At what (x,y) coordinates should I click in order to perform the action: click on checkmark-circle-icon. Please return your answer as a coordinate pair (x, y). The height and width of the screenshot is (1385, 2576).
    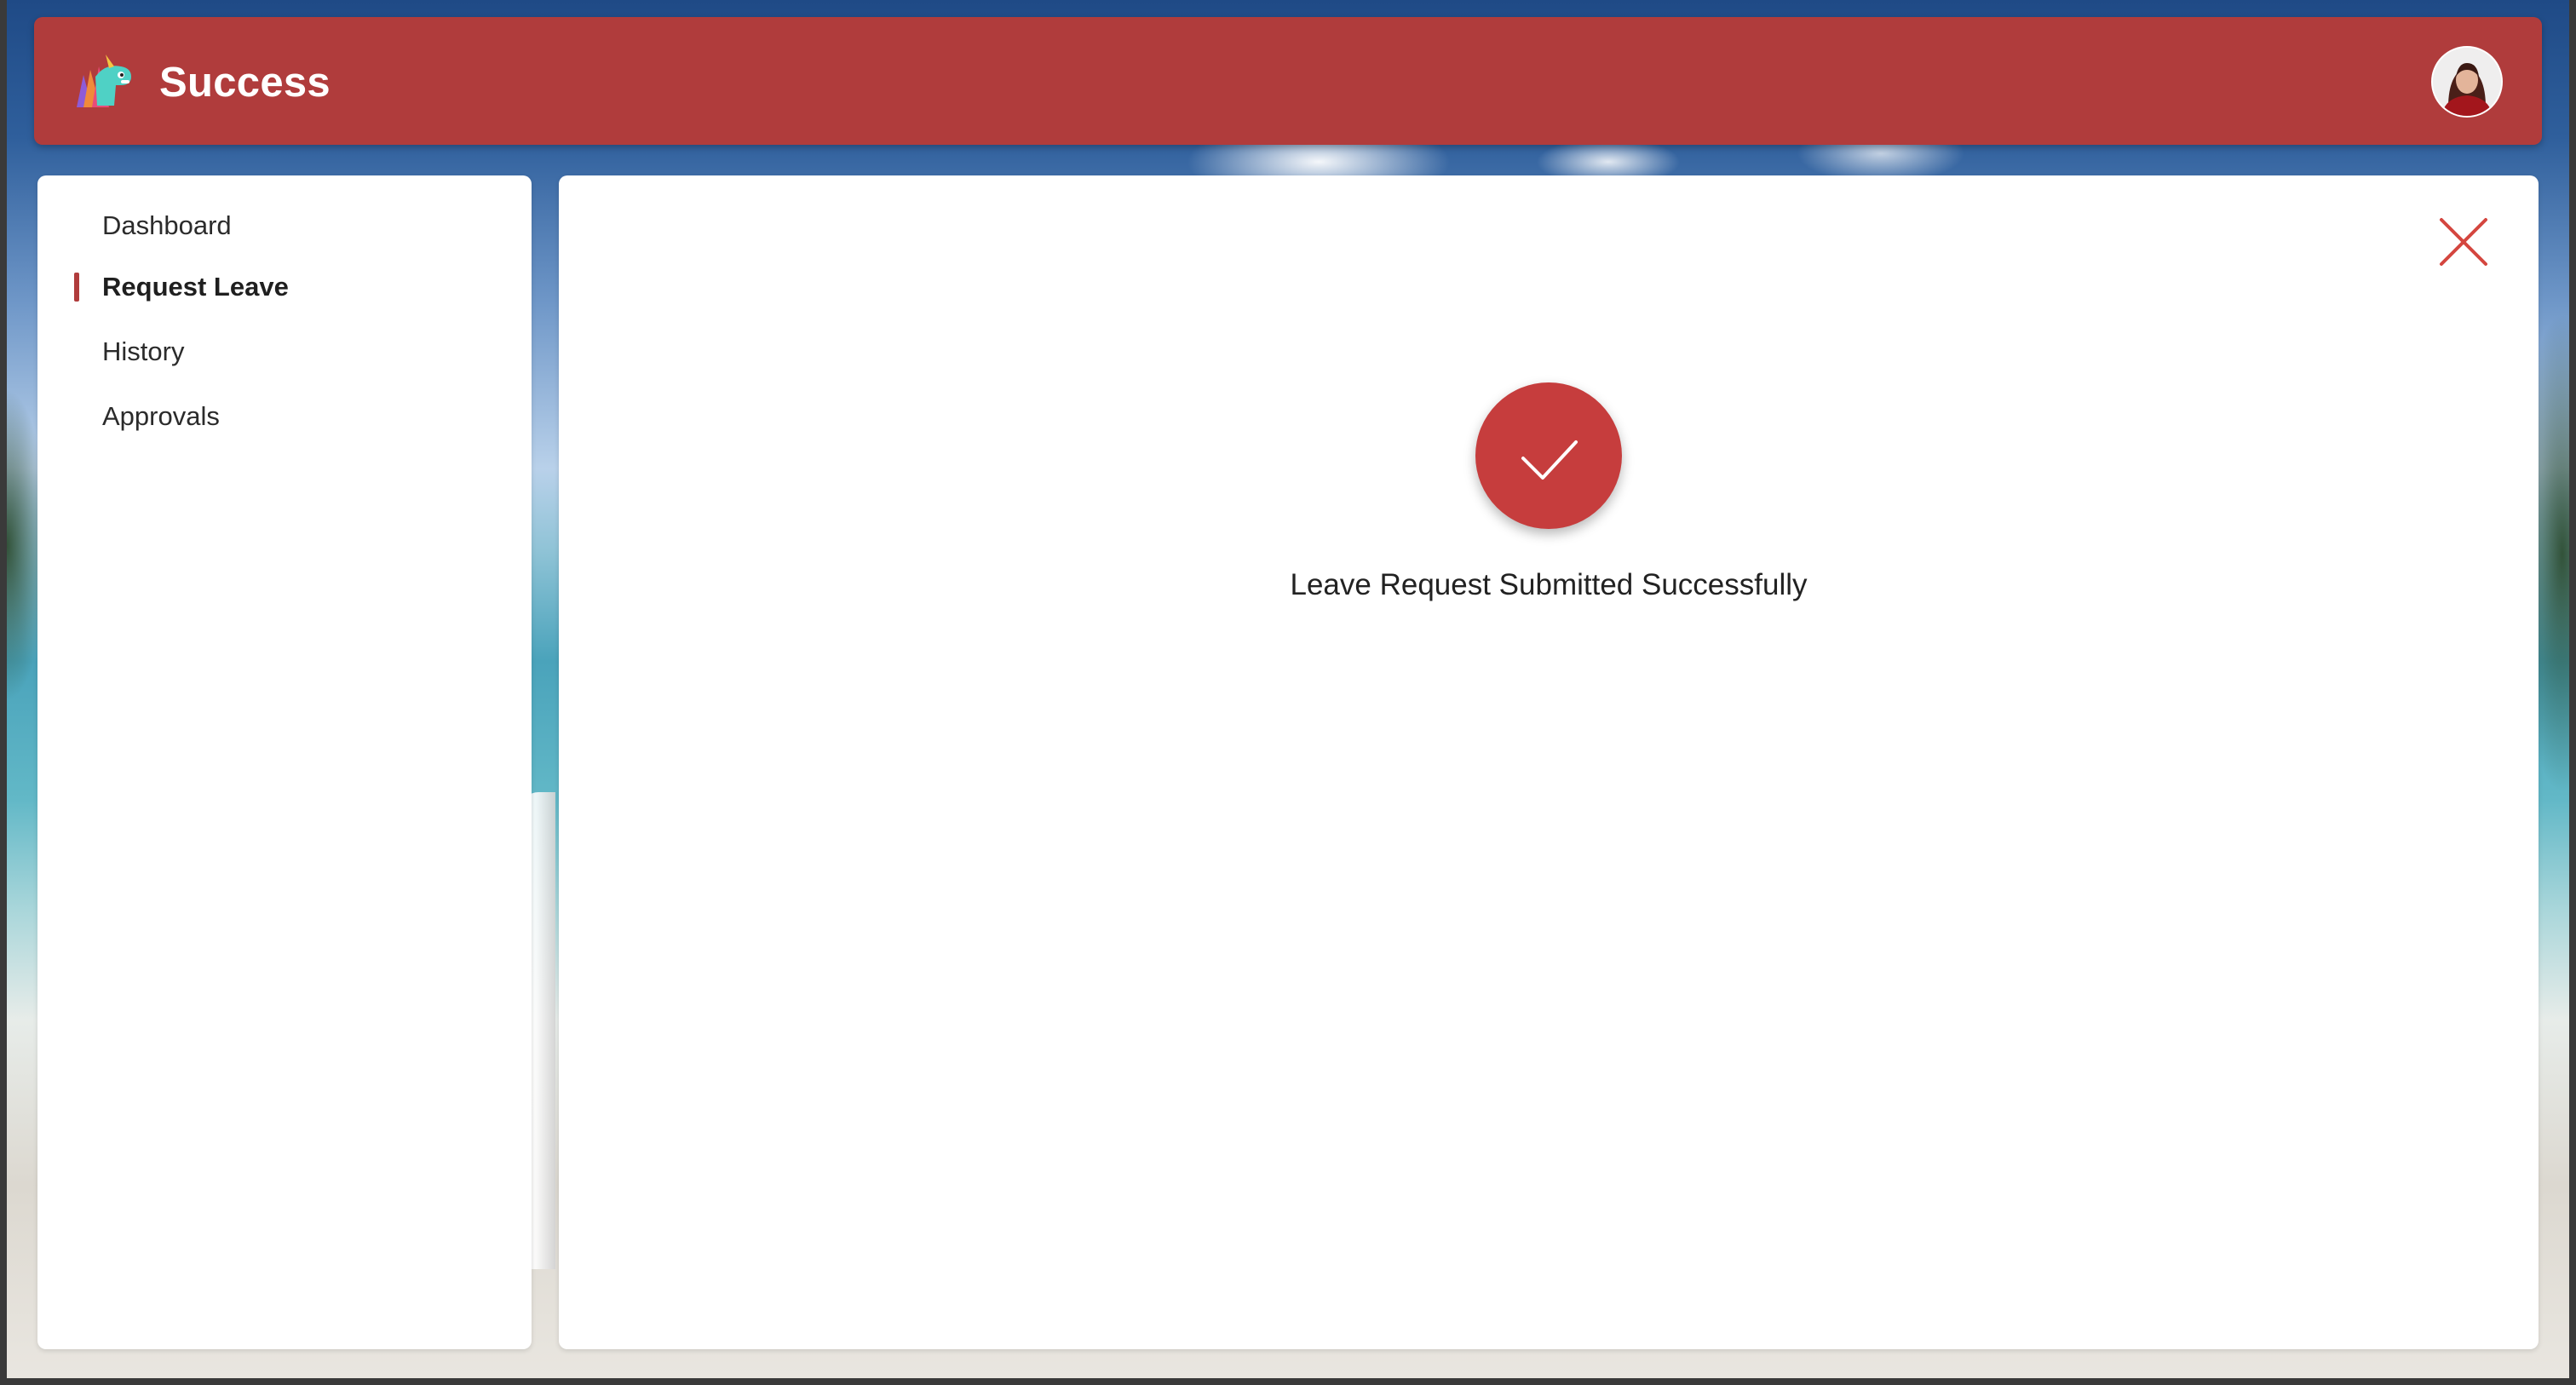
    Looking at the image, I should click on (1549, 456).